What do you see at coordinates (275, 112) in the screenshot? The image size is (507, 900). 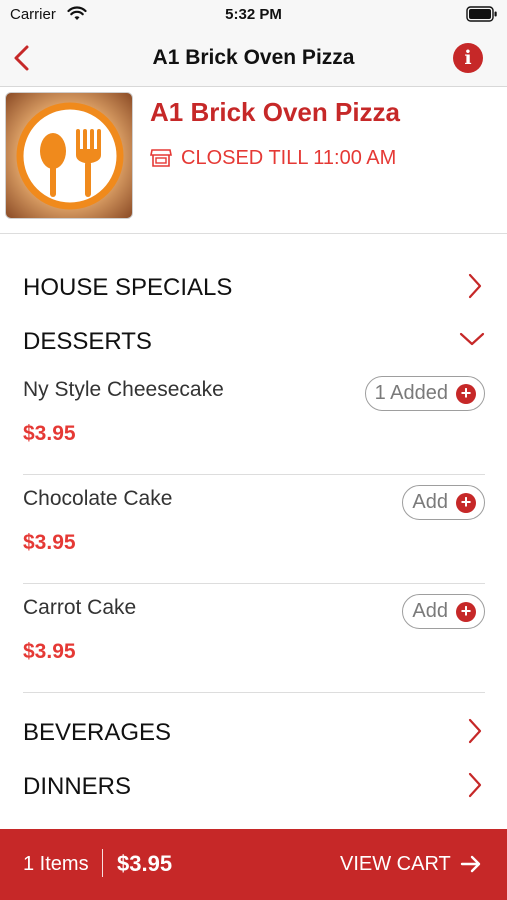 I see `restaurant-name: A1 Brick Oven Pizza` at bounding box center [275, 112].